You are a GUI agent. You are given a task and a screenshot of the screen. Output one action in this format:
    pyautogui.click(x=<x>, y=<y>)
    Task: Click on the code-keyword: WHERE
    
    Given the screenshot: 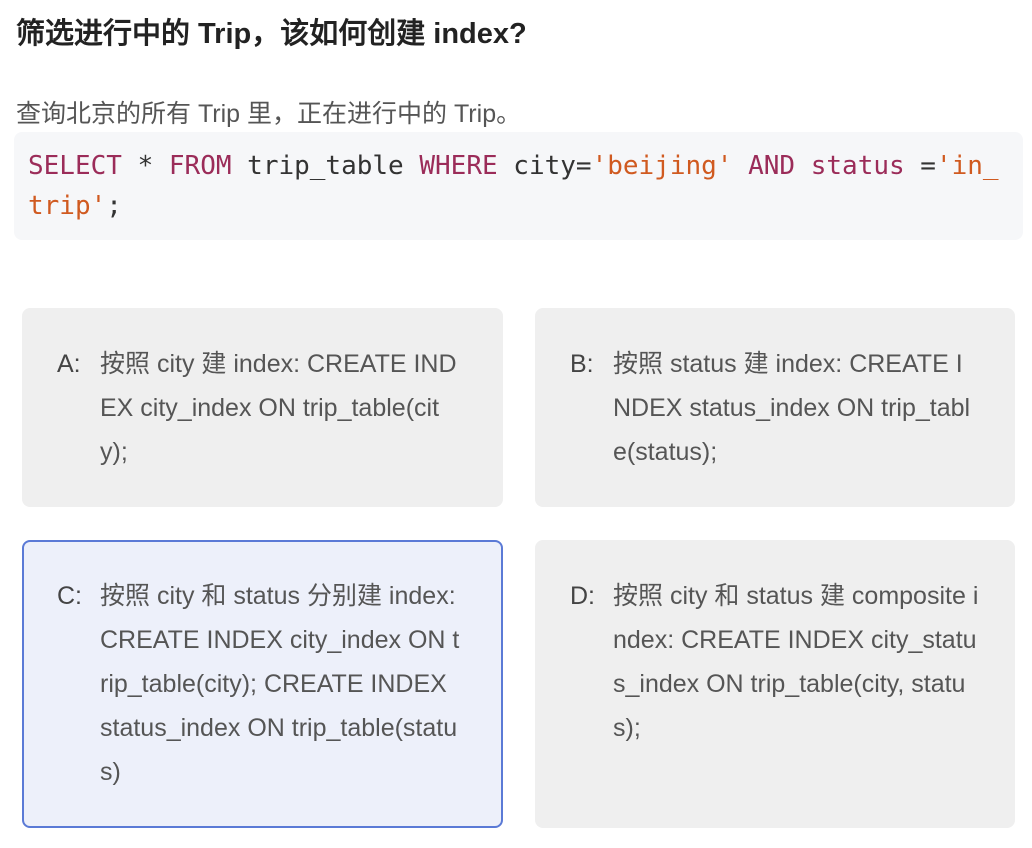 What is the action you would take?
    pyautogui.click(x=458, y=166)
    